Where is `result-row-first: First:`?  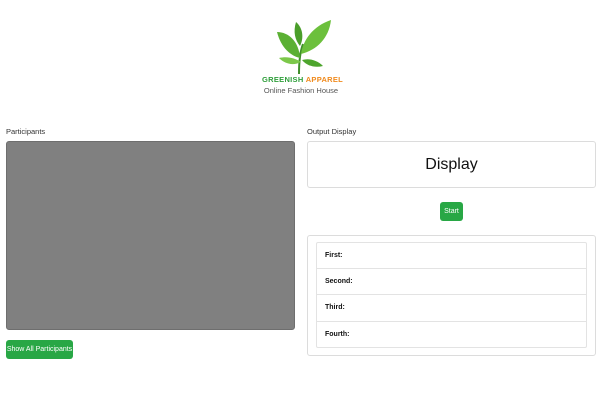 result-row-first: First: is located at coordinates (451, 255).